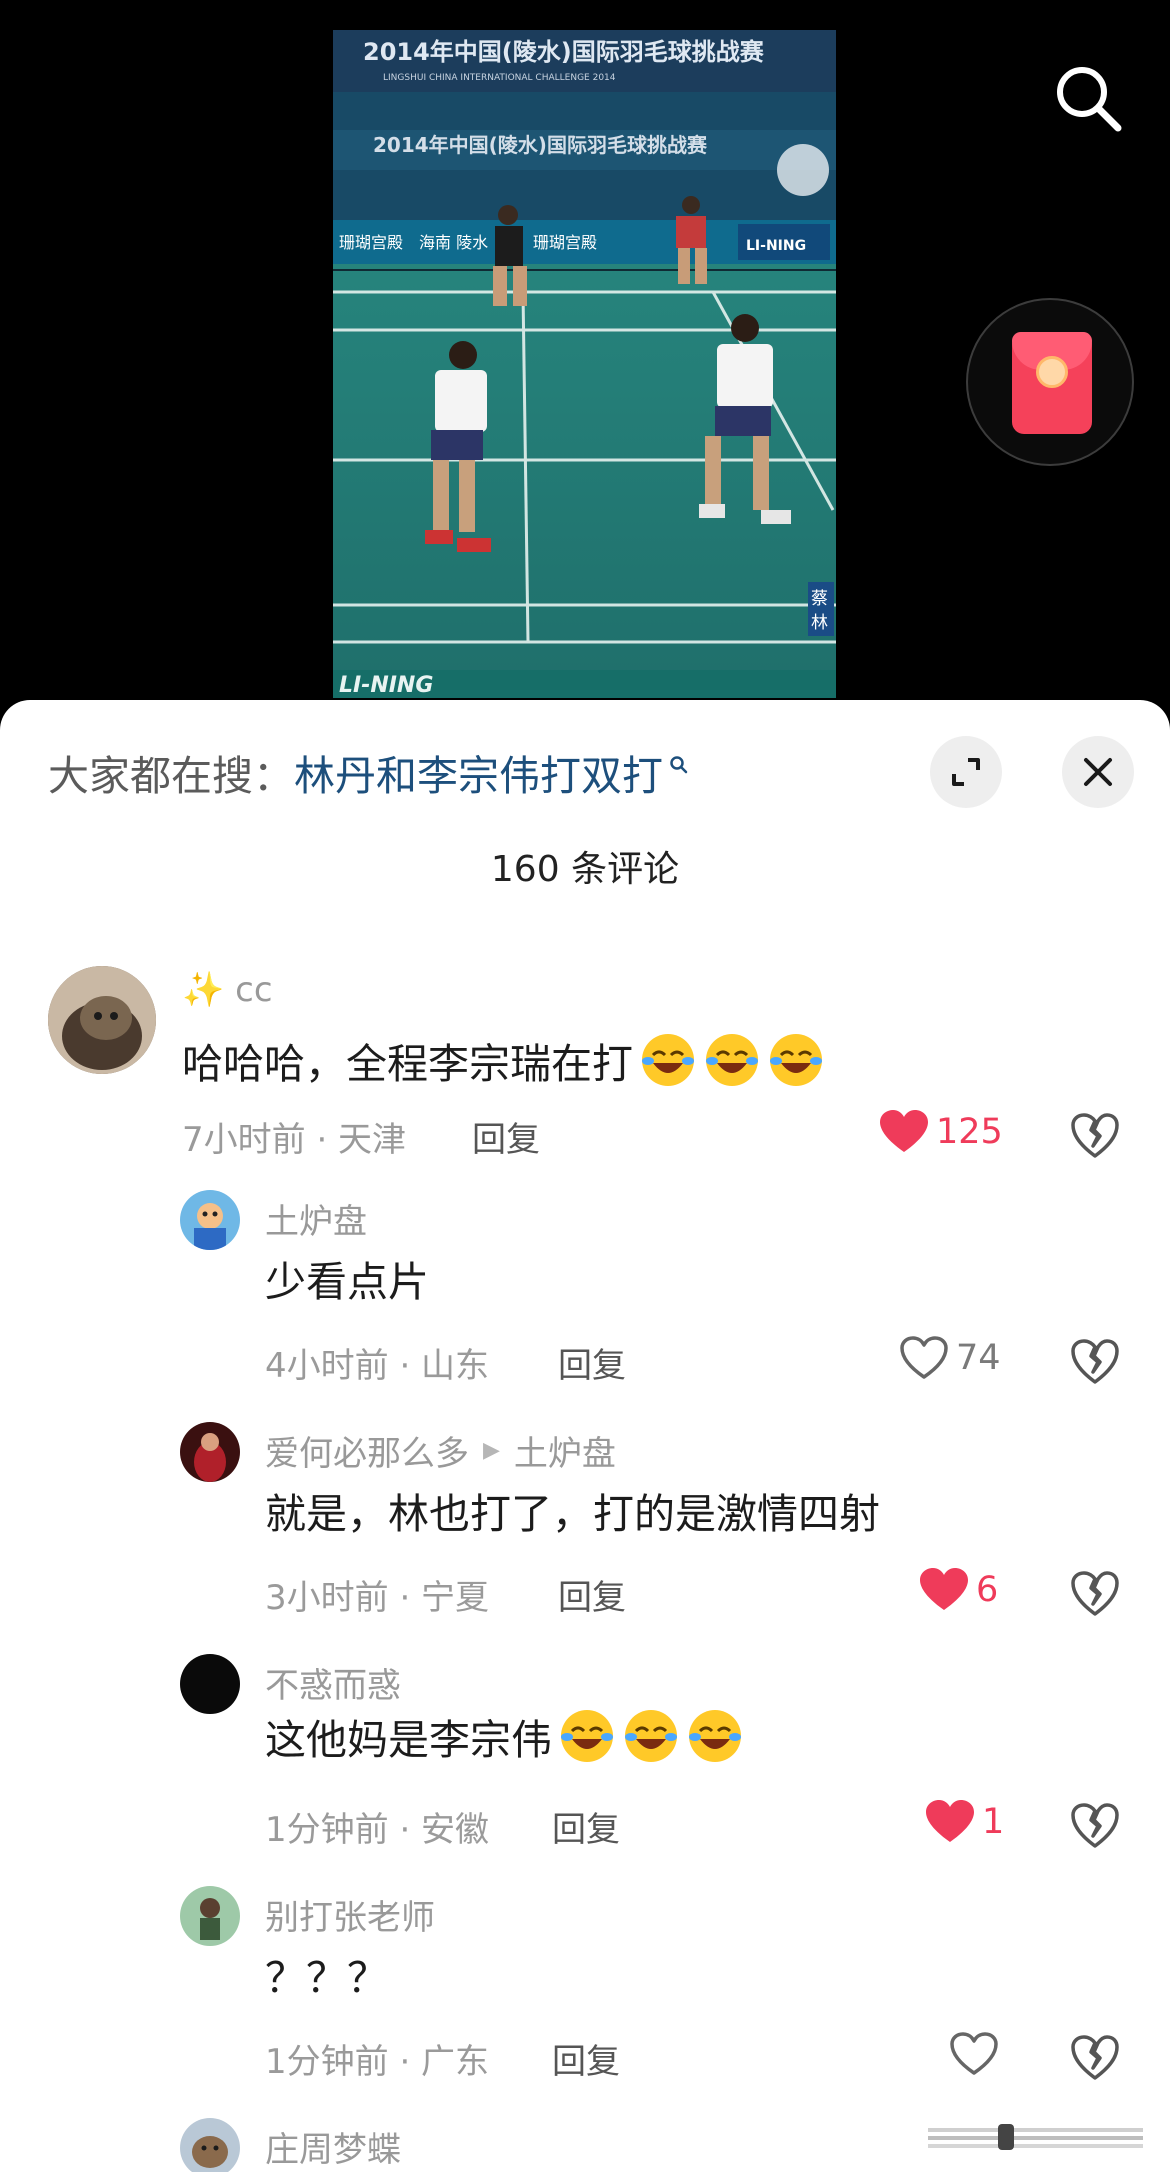 The image size is (1170, 2172). I want to click on comment-meta: 7小时前 · 天津, so click(294, 1140).